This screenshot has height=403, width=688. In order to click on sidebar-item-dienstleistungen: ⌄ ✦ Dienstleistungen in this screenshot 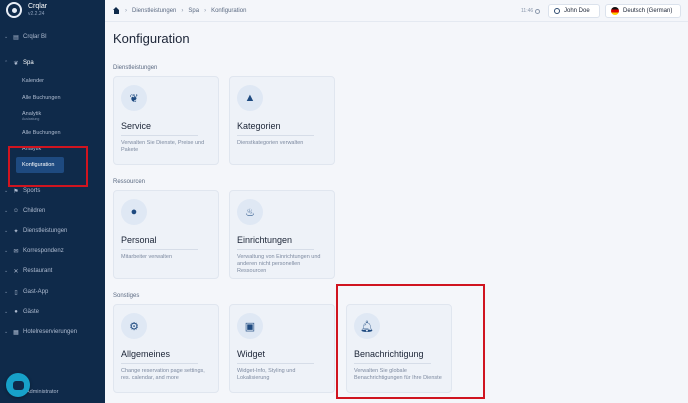, I will do `click(53, 231)`.